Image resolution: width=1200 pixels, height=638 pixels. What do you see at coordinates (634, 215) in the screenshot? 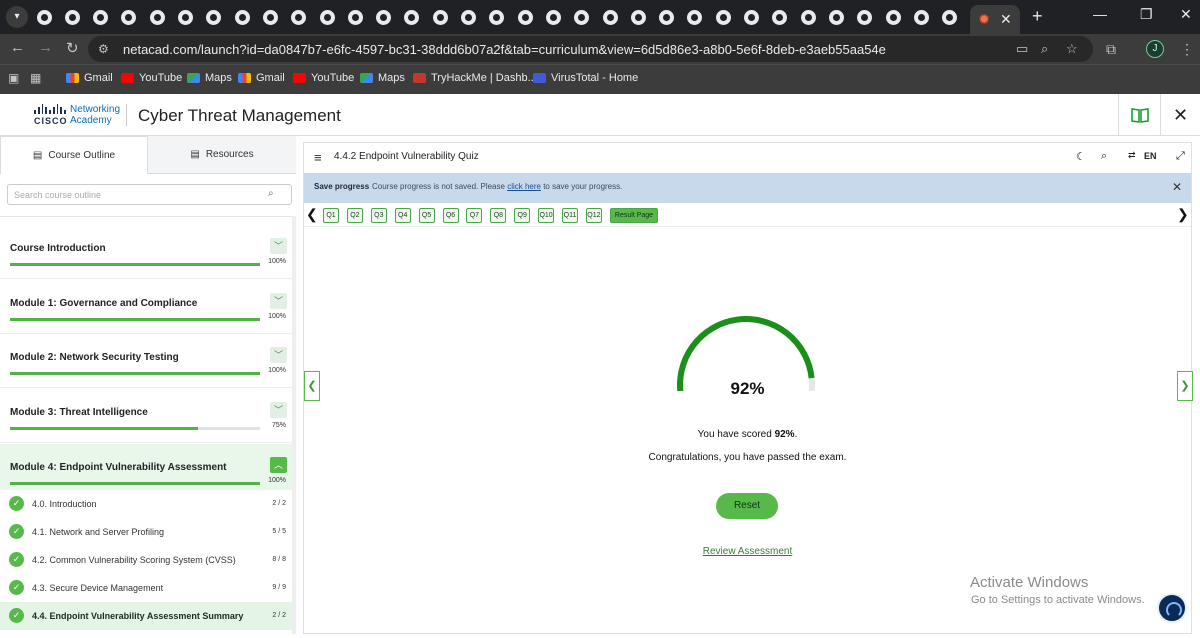
I see `result-page-button: Result Page` at bounding box center [634, 215].